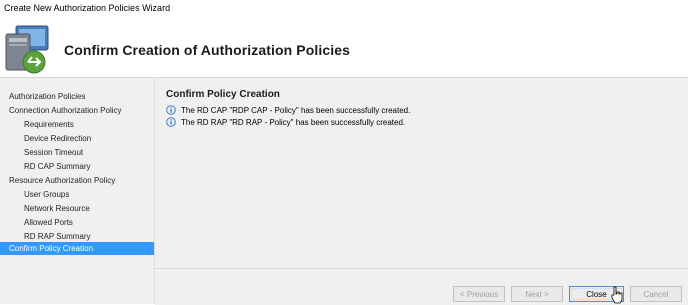  What do you see at coordinates (479, 294) in the screenshot?
I see `previous-button: < Previous` at bounding box center [479, 294].